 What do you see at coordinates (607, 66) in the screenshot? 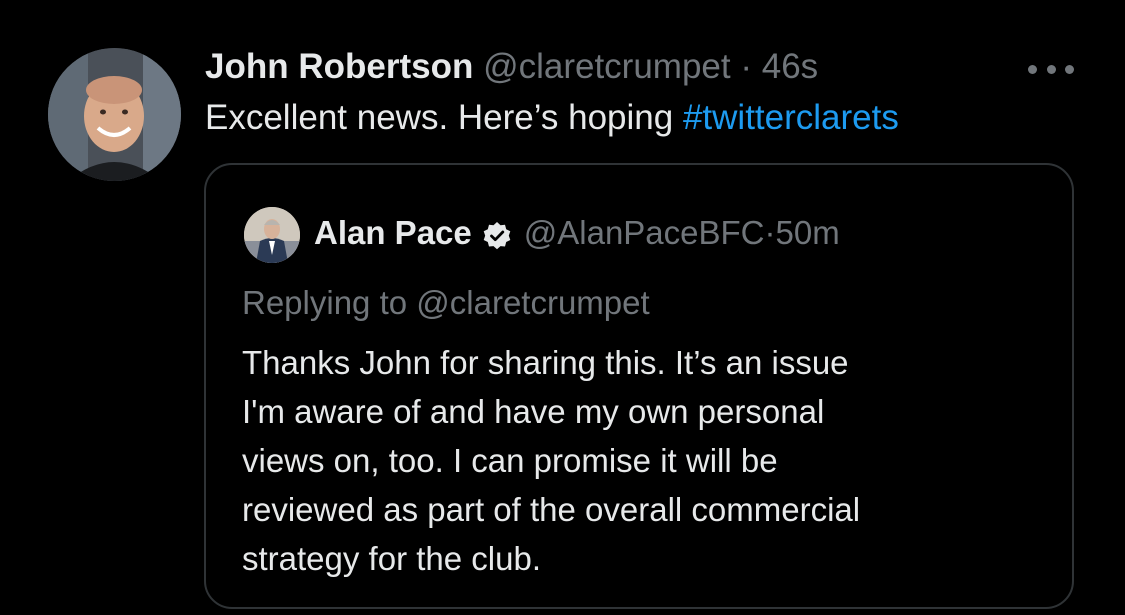
I see `author-handle: @claretcrumpet` at bounding box center [607, 66].